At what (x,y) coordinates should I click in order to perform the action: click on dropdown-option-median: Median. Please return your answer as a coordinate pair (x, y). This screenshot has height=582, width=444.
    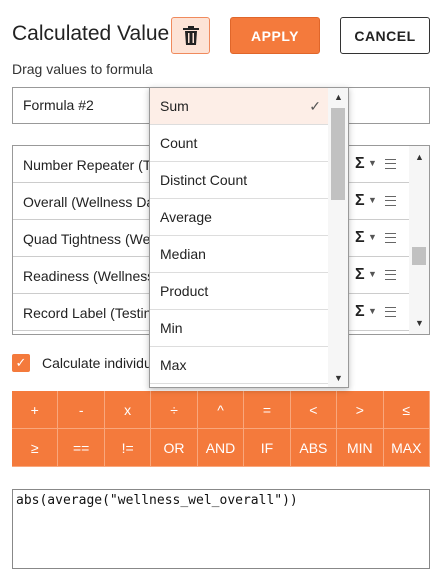
    Looking at the image, I should click on (239, 254).